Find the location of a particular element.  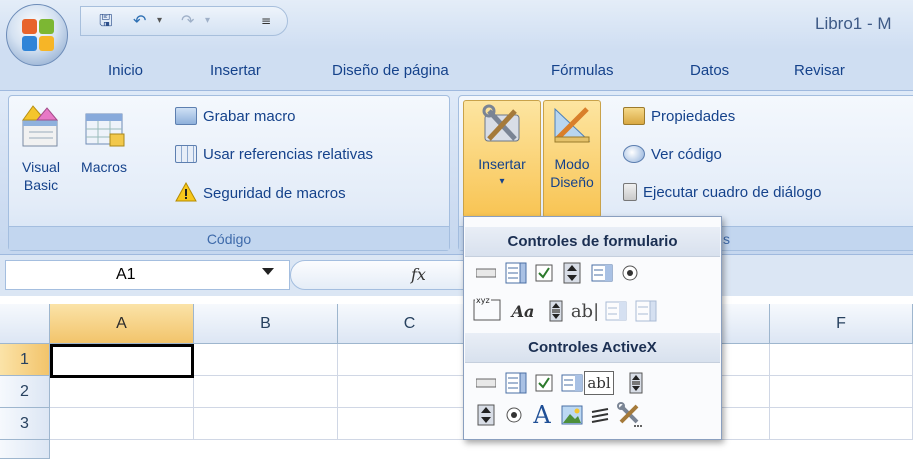

relative-references-icon is located at coordinates (186, 154).